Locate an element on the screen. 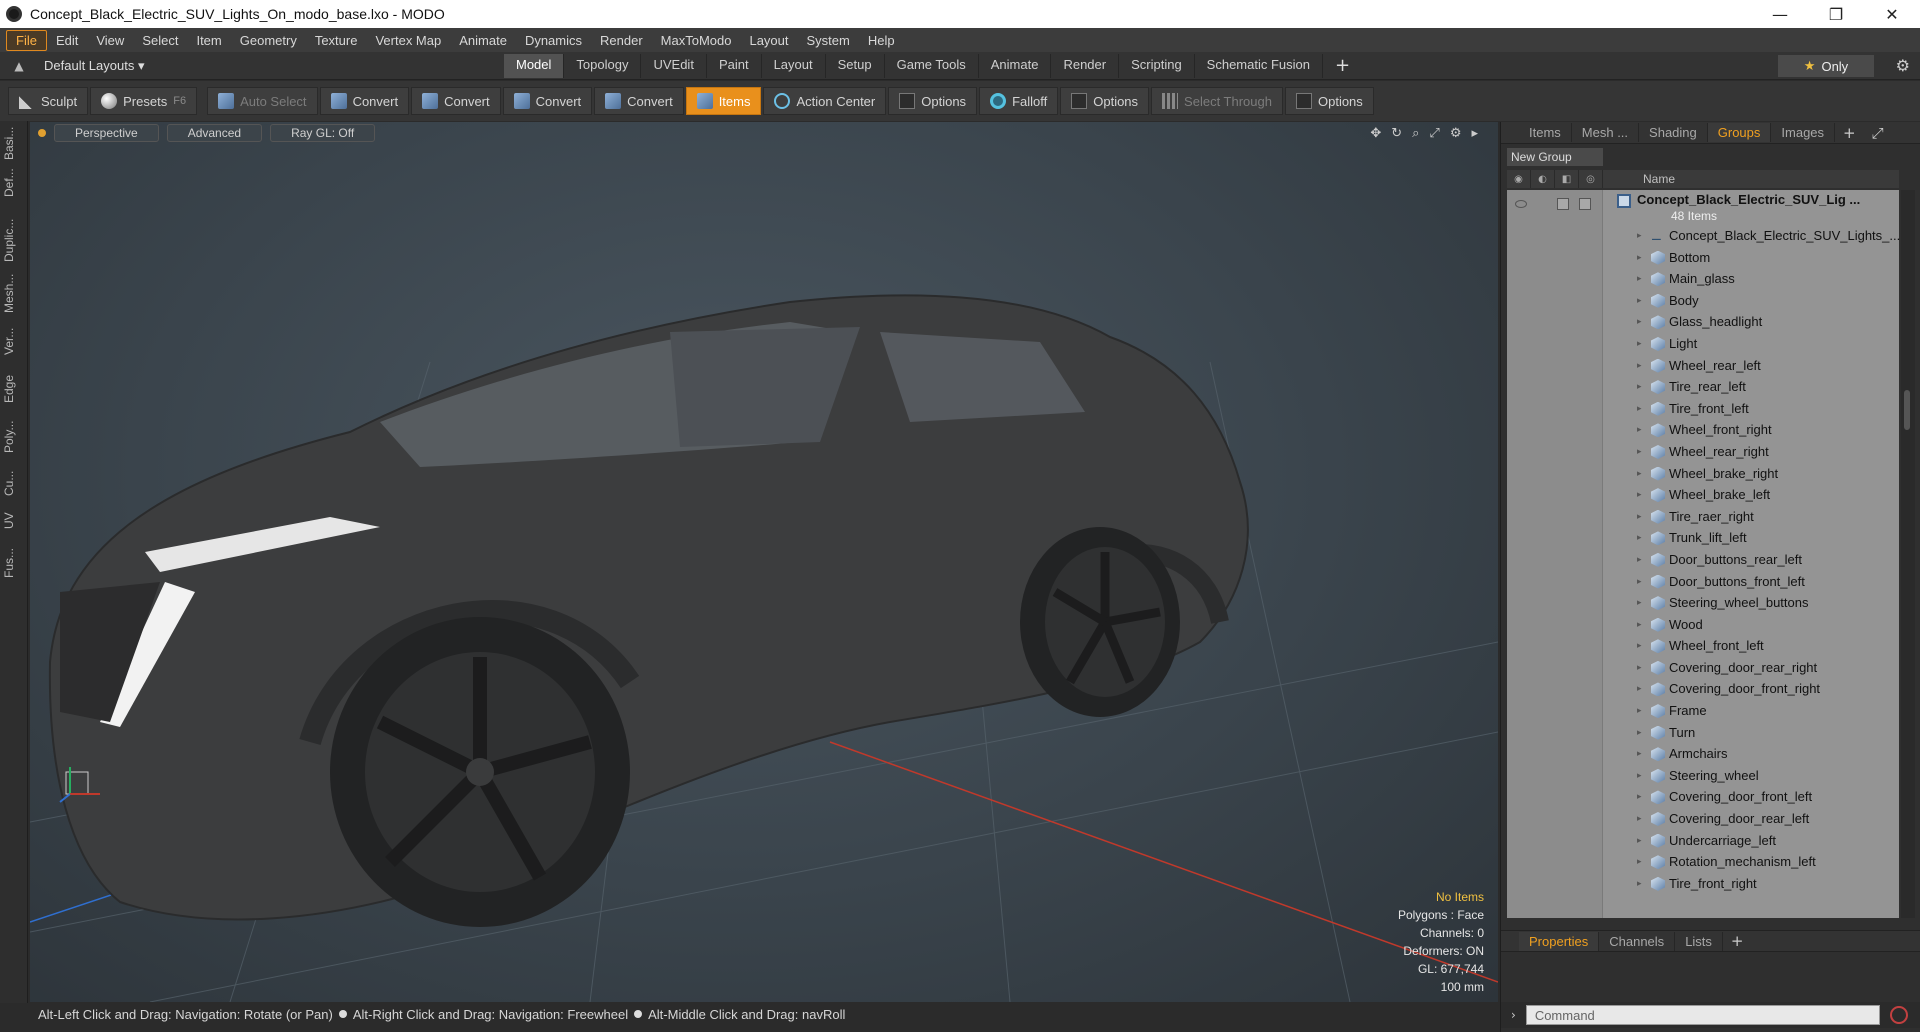  group-item-row: ▸ Frame is located at coordinates (1703, 712).